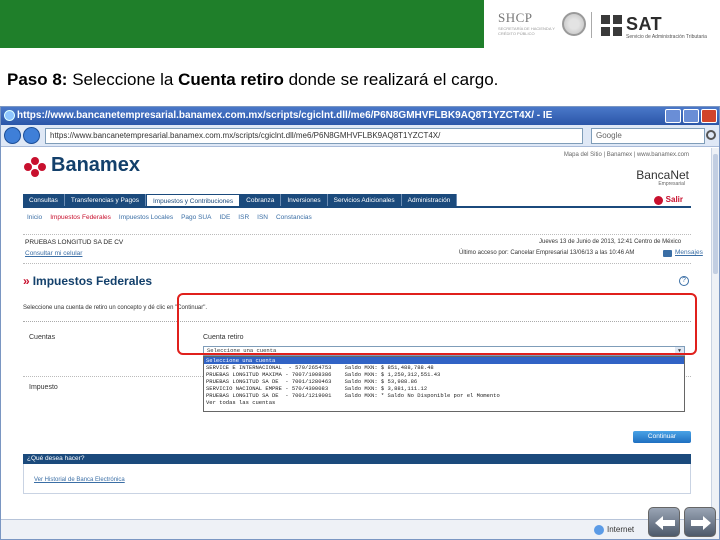 The image size is (720, 540). Describe the element at coordinates (43, 387) in the screenshot. I see `impuesto-label: Impuesto` at that location.